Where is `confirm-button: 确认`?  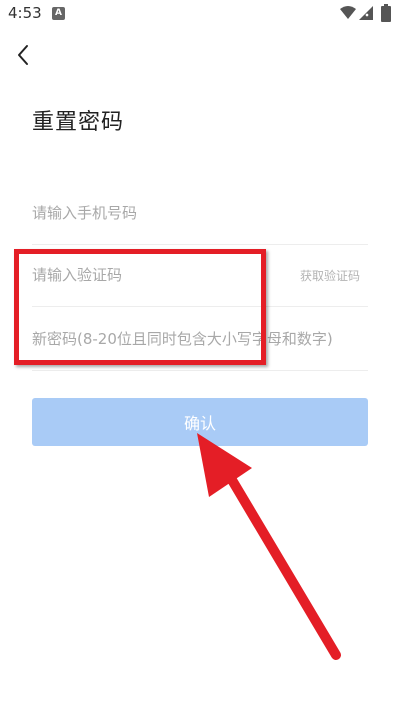 confirm-button: 确认 is located at coordinates (200, 422).